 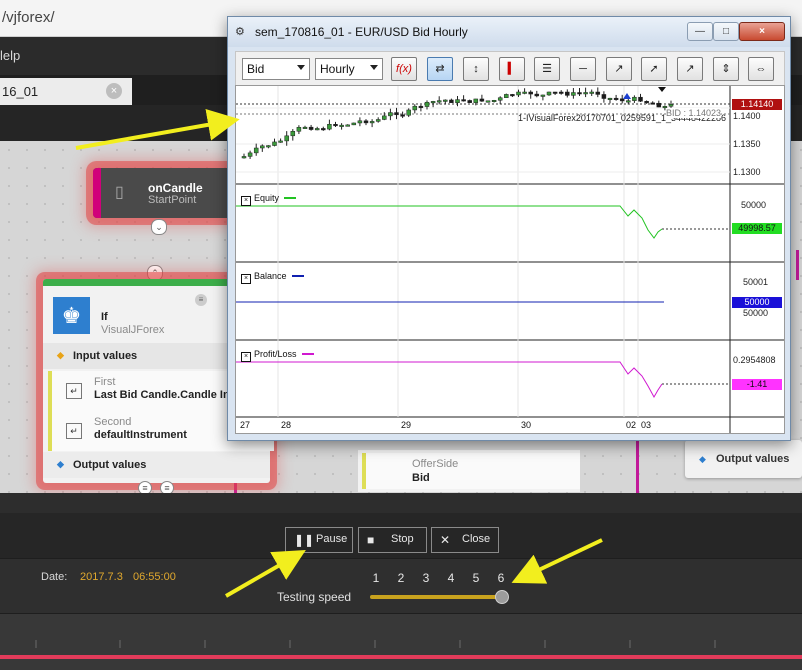 What do you see at coordinates (435, 597) in the screenshot?
I see `speed-slider-track` at bounding box center [435, 597].